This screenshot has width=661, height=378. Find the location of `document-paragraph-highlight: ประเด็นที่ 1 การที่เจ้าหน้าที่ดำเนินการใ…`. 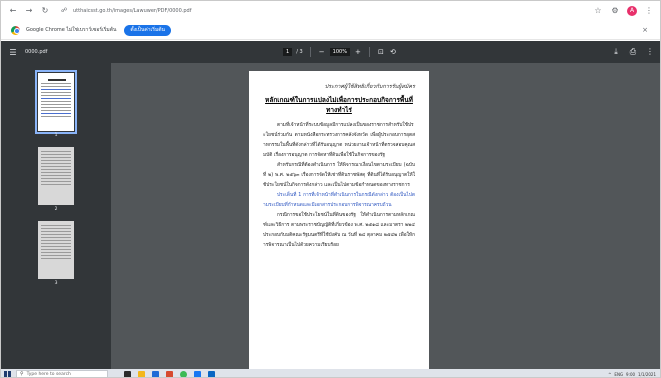

document-paragraph-highlight: ประเด็นที่ 1 การที่เจ้าหน้าที่ดำเนินการใ… is located at coordinates (339, 200).